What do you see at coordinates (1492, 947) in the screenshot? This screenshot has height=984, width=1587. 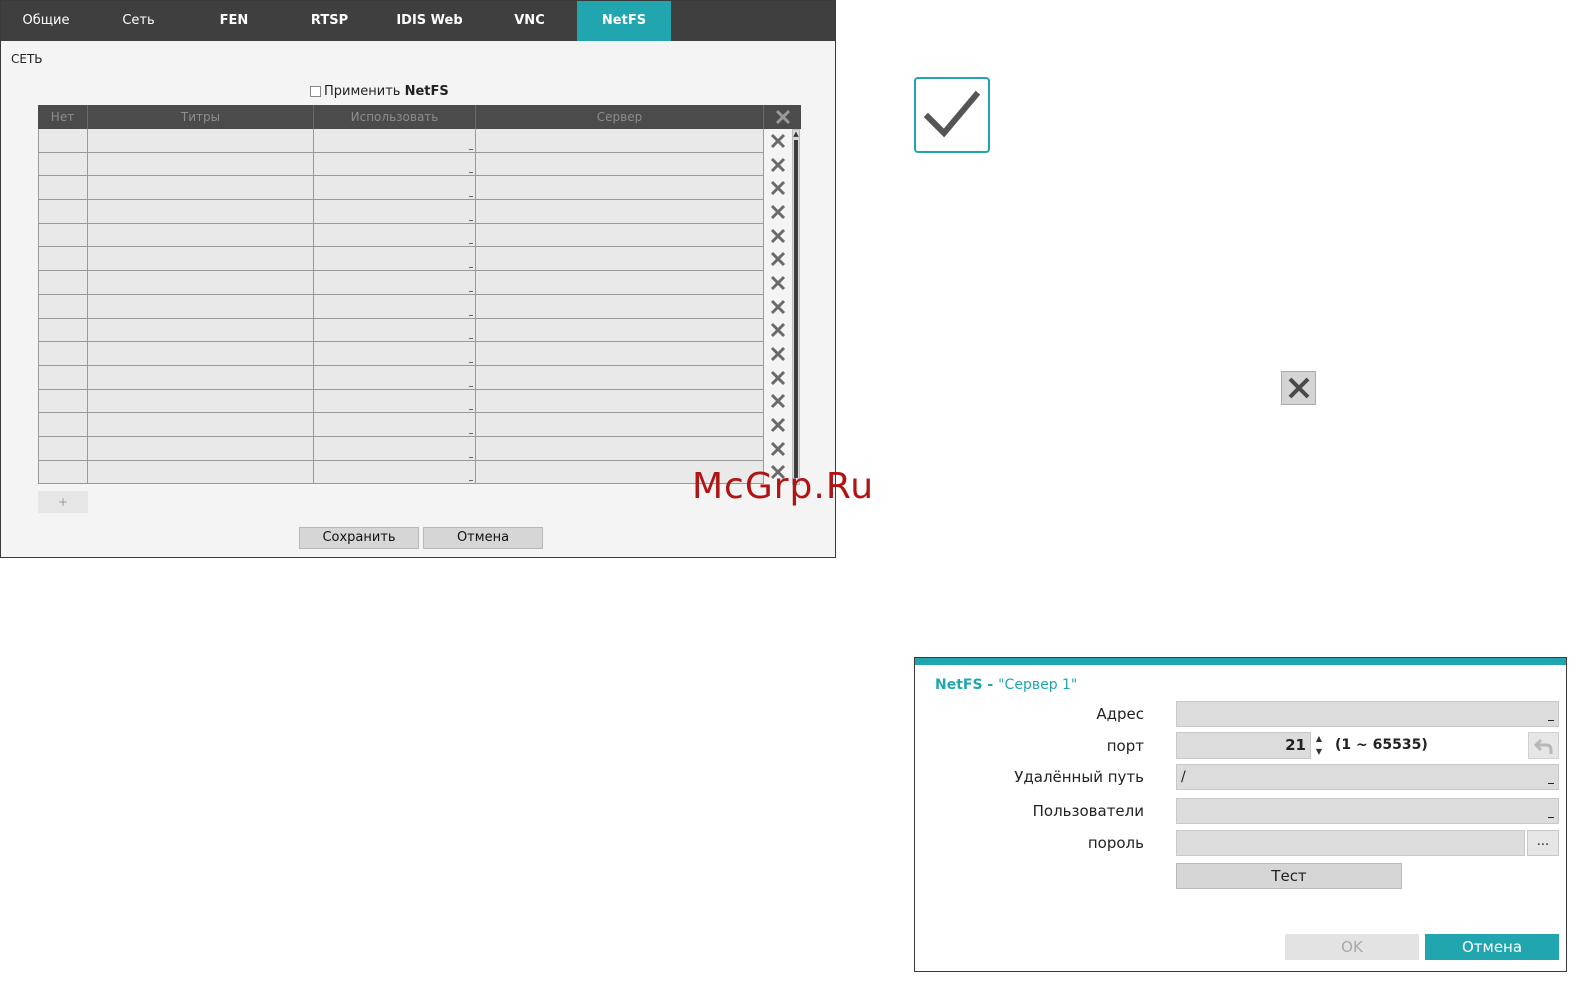 I see `dialog-cancel-button: Отмена` at bounding box center [1492, 947].